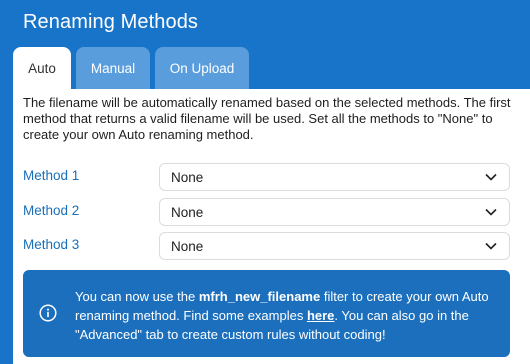 This screenshot has width=530, height=364. What do you see at coordinates (51, 210) in the screenshot?
I see `method-2-label: Method 2` at bounding box center [51, 210].